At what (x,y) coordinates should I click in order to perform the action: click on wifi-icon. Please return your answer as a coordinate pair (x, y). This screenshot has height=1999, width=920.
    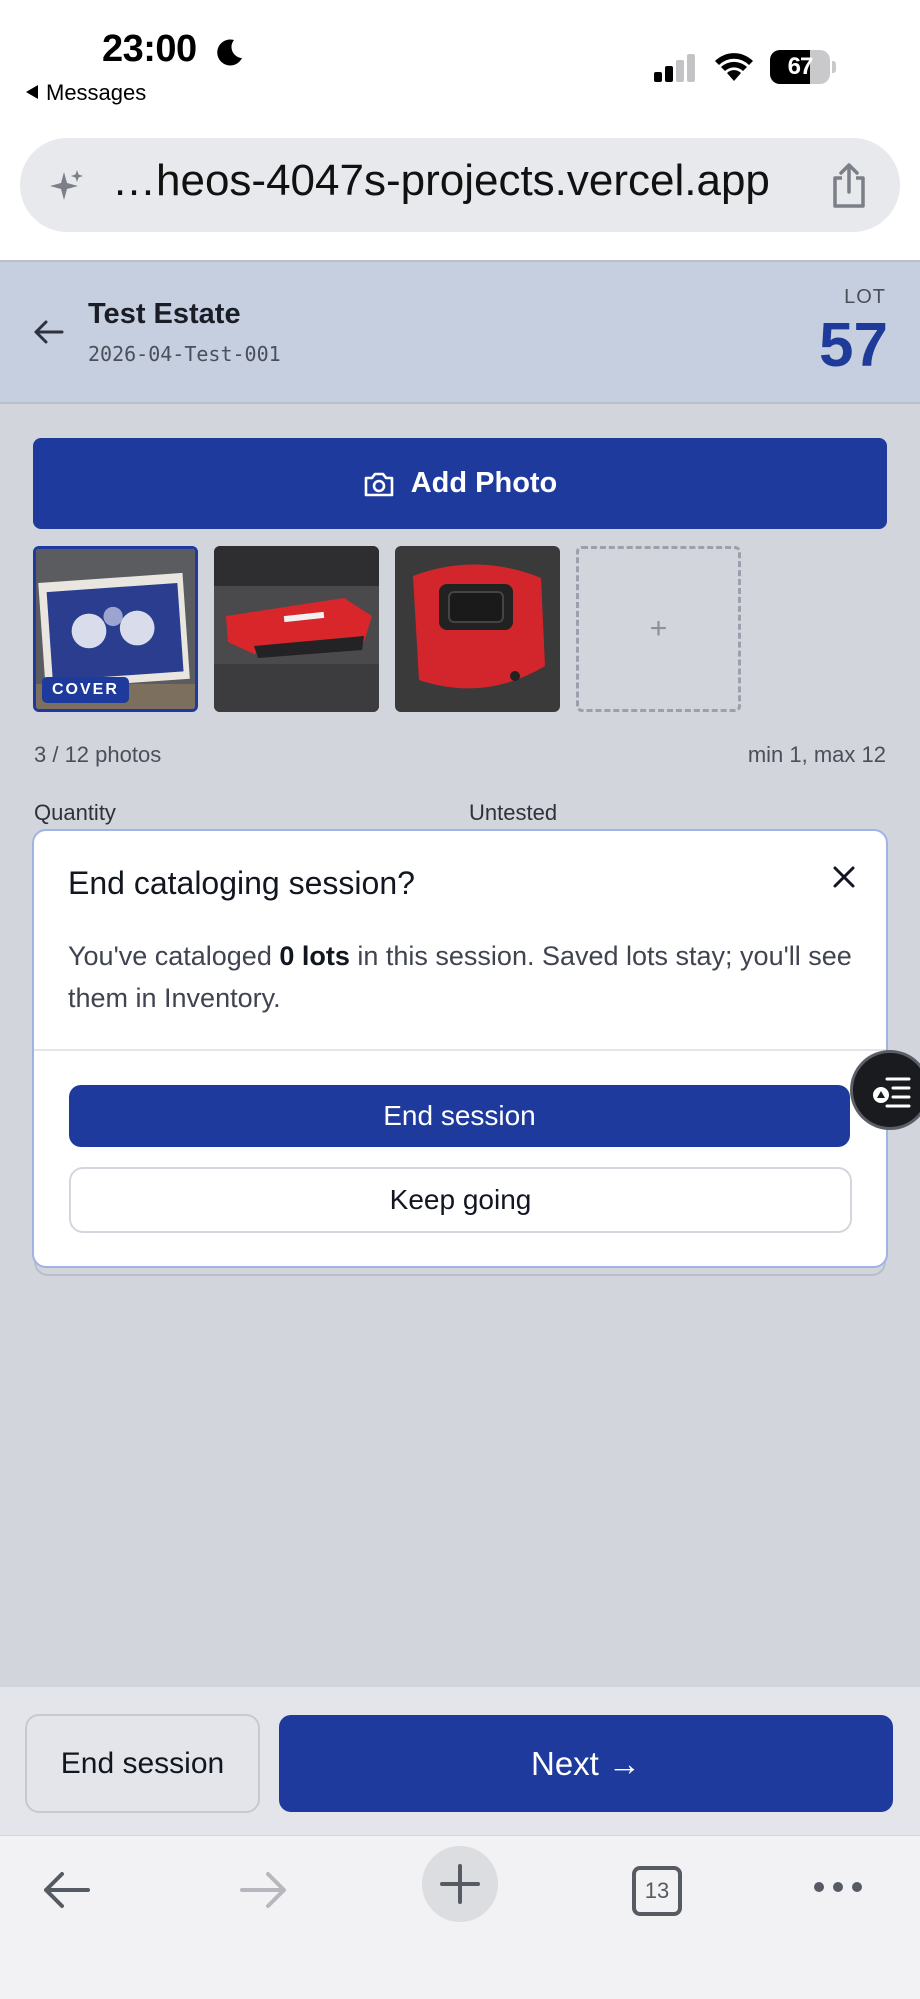
    Looking at the image, I should click on (734, 67).